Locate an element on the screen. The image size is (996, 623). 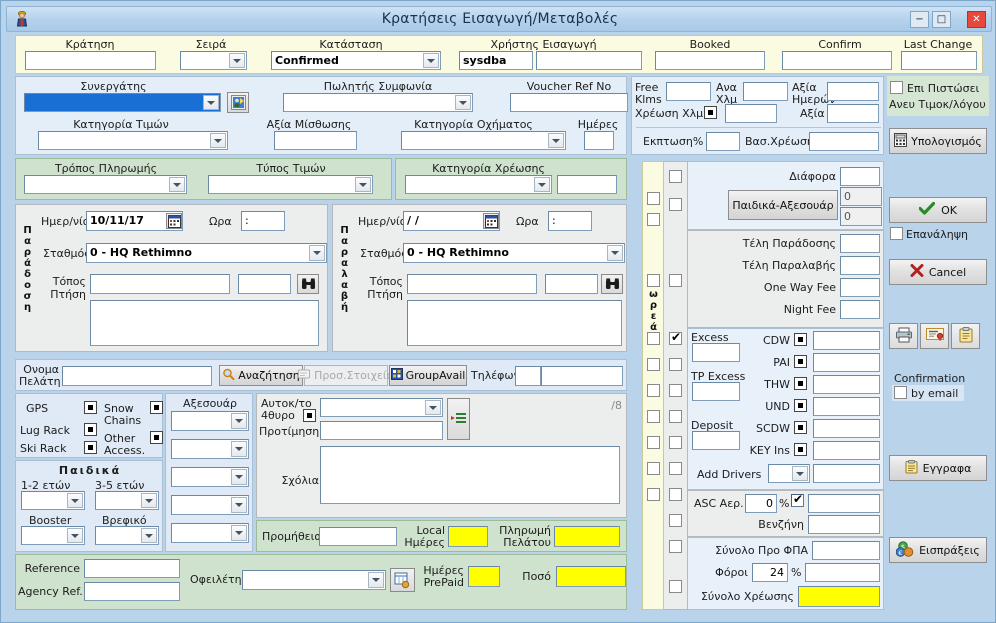
delivery-notes-input is located at coordinates (204, 323).